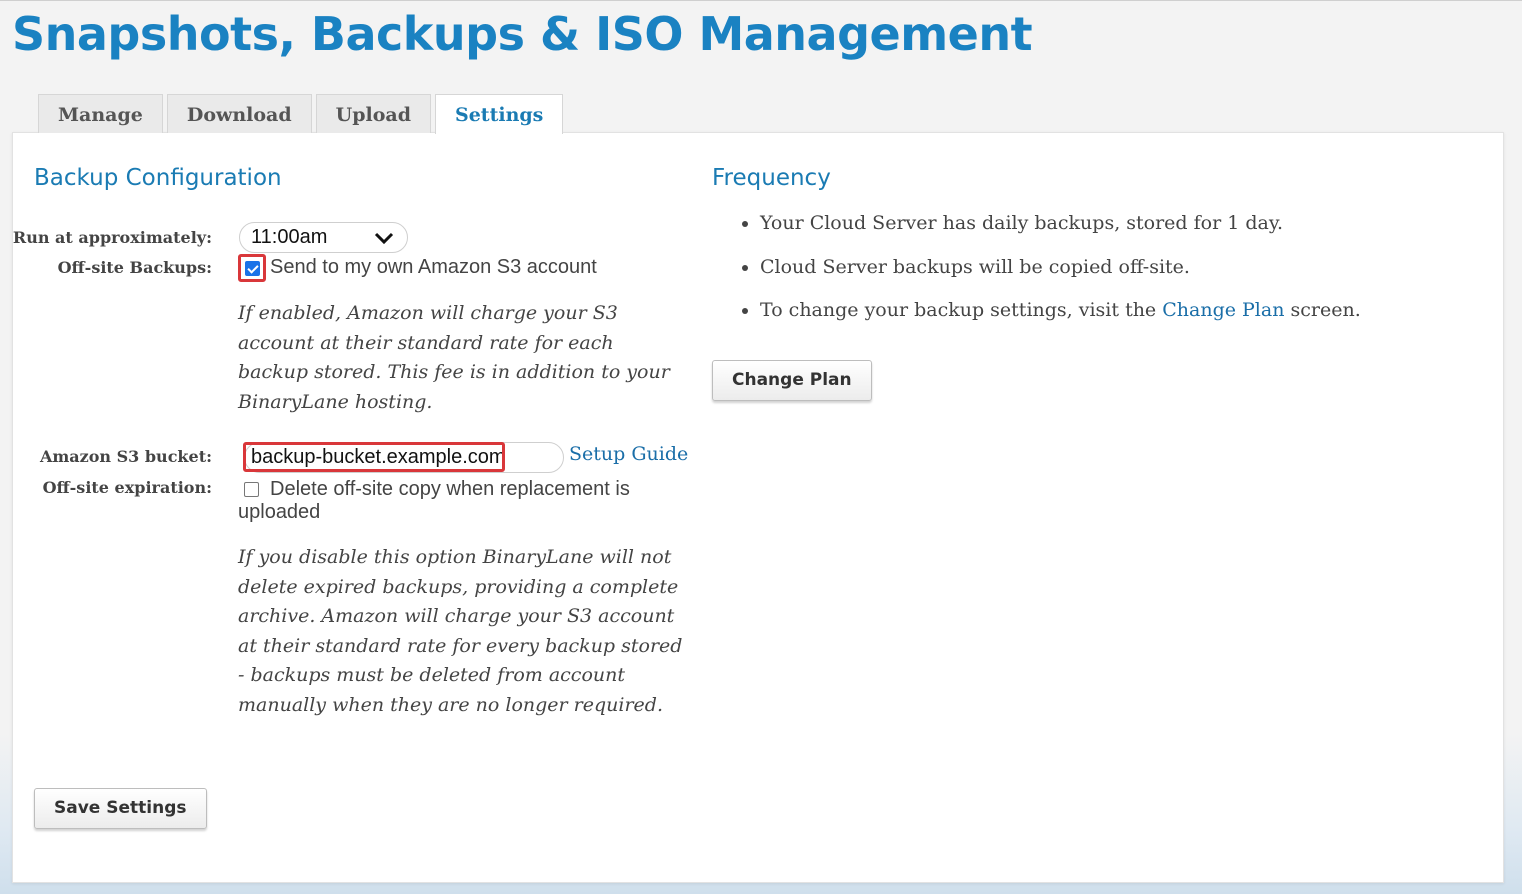 This screenshot has height=894, width=1522. I want to click on tab-bar: Manage Download Upload Settings, so click(302, 114).